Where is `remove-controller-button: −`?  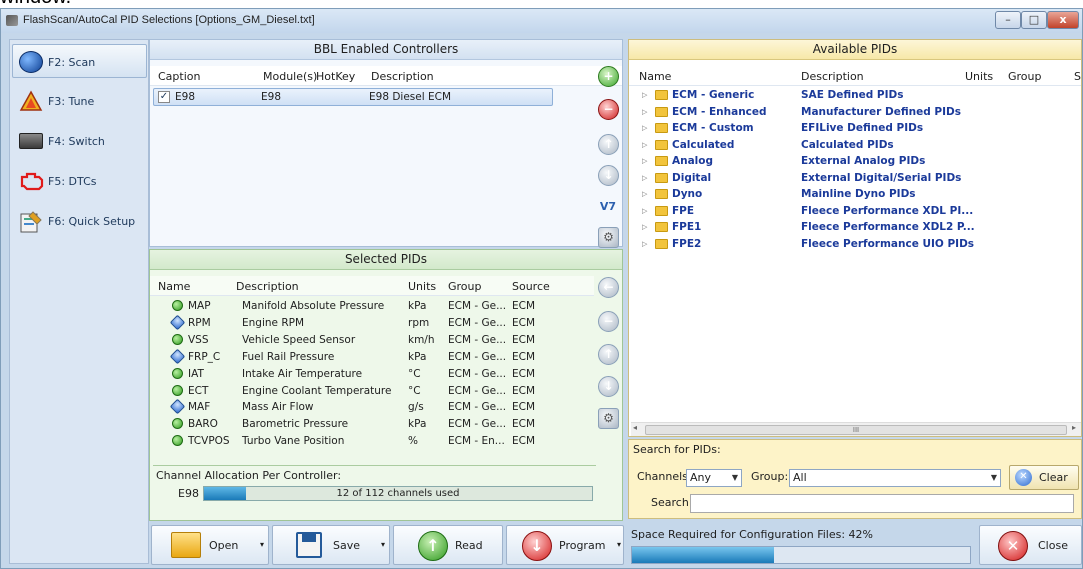 remove-controller-button: − is located at coordinates (608, 109).